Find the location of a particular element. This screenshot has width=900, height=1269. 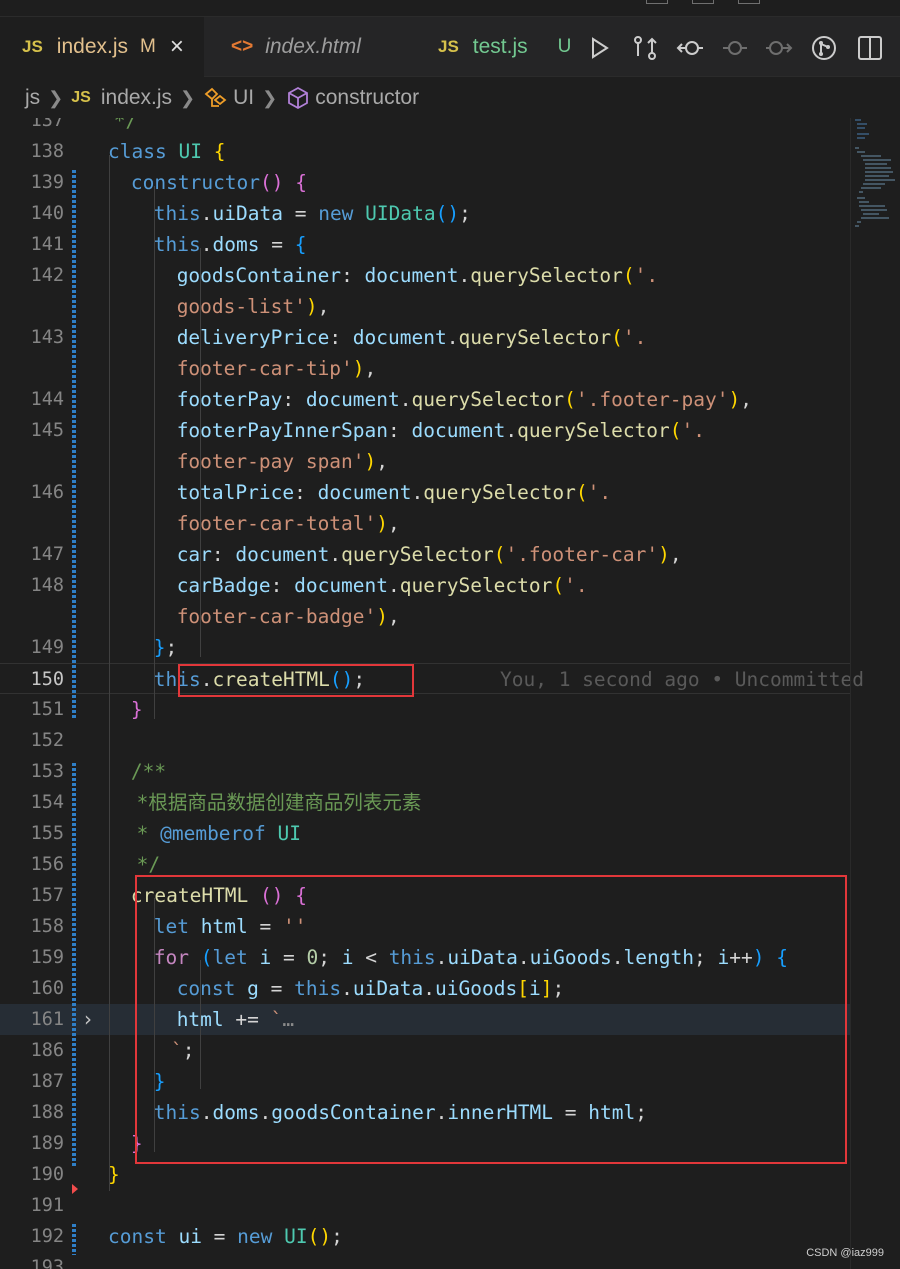

code-token: * is located at coordinates (148, 833).